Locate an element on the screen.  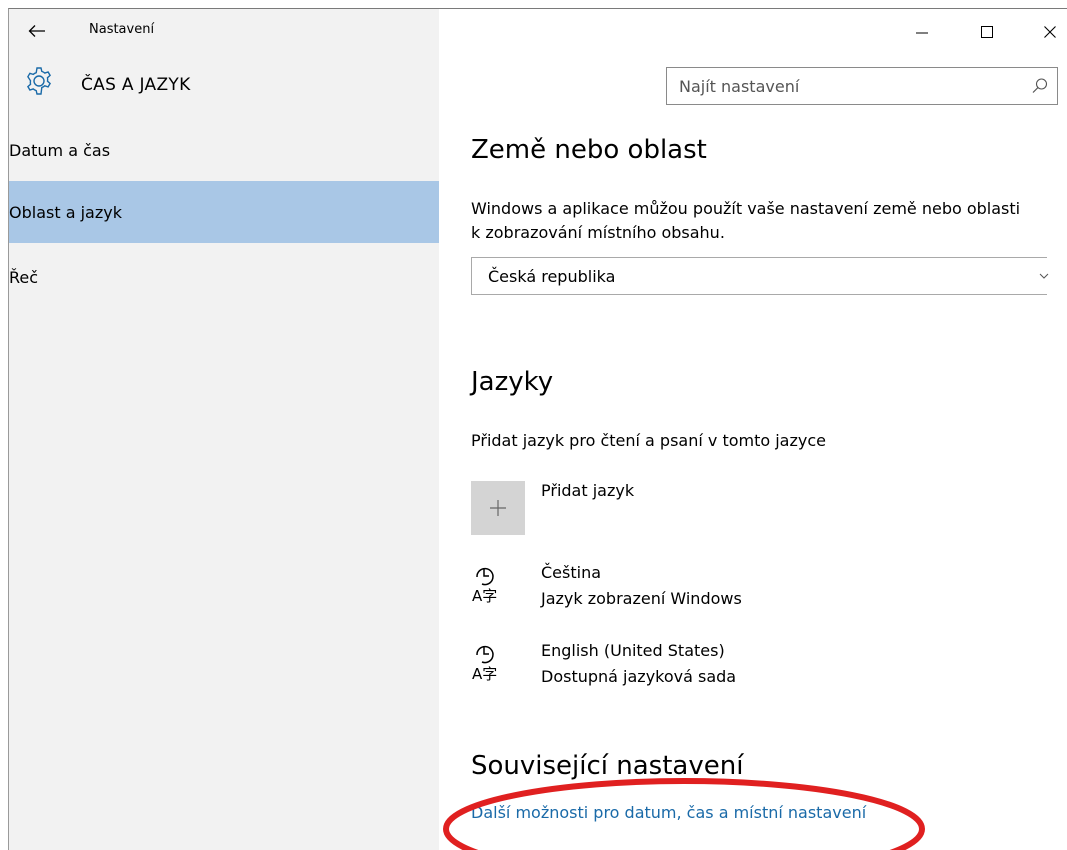
gear-icon is located at coordinates (39, 81).